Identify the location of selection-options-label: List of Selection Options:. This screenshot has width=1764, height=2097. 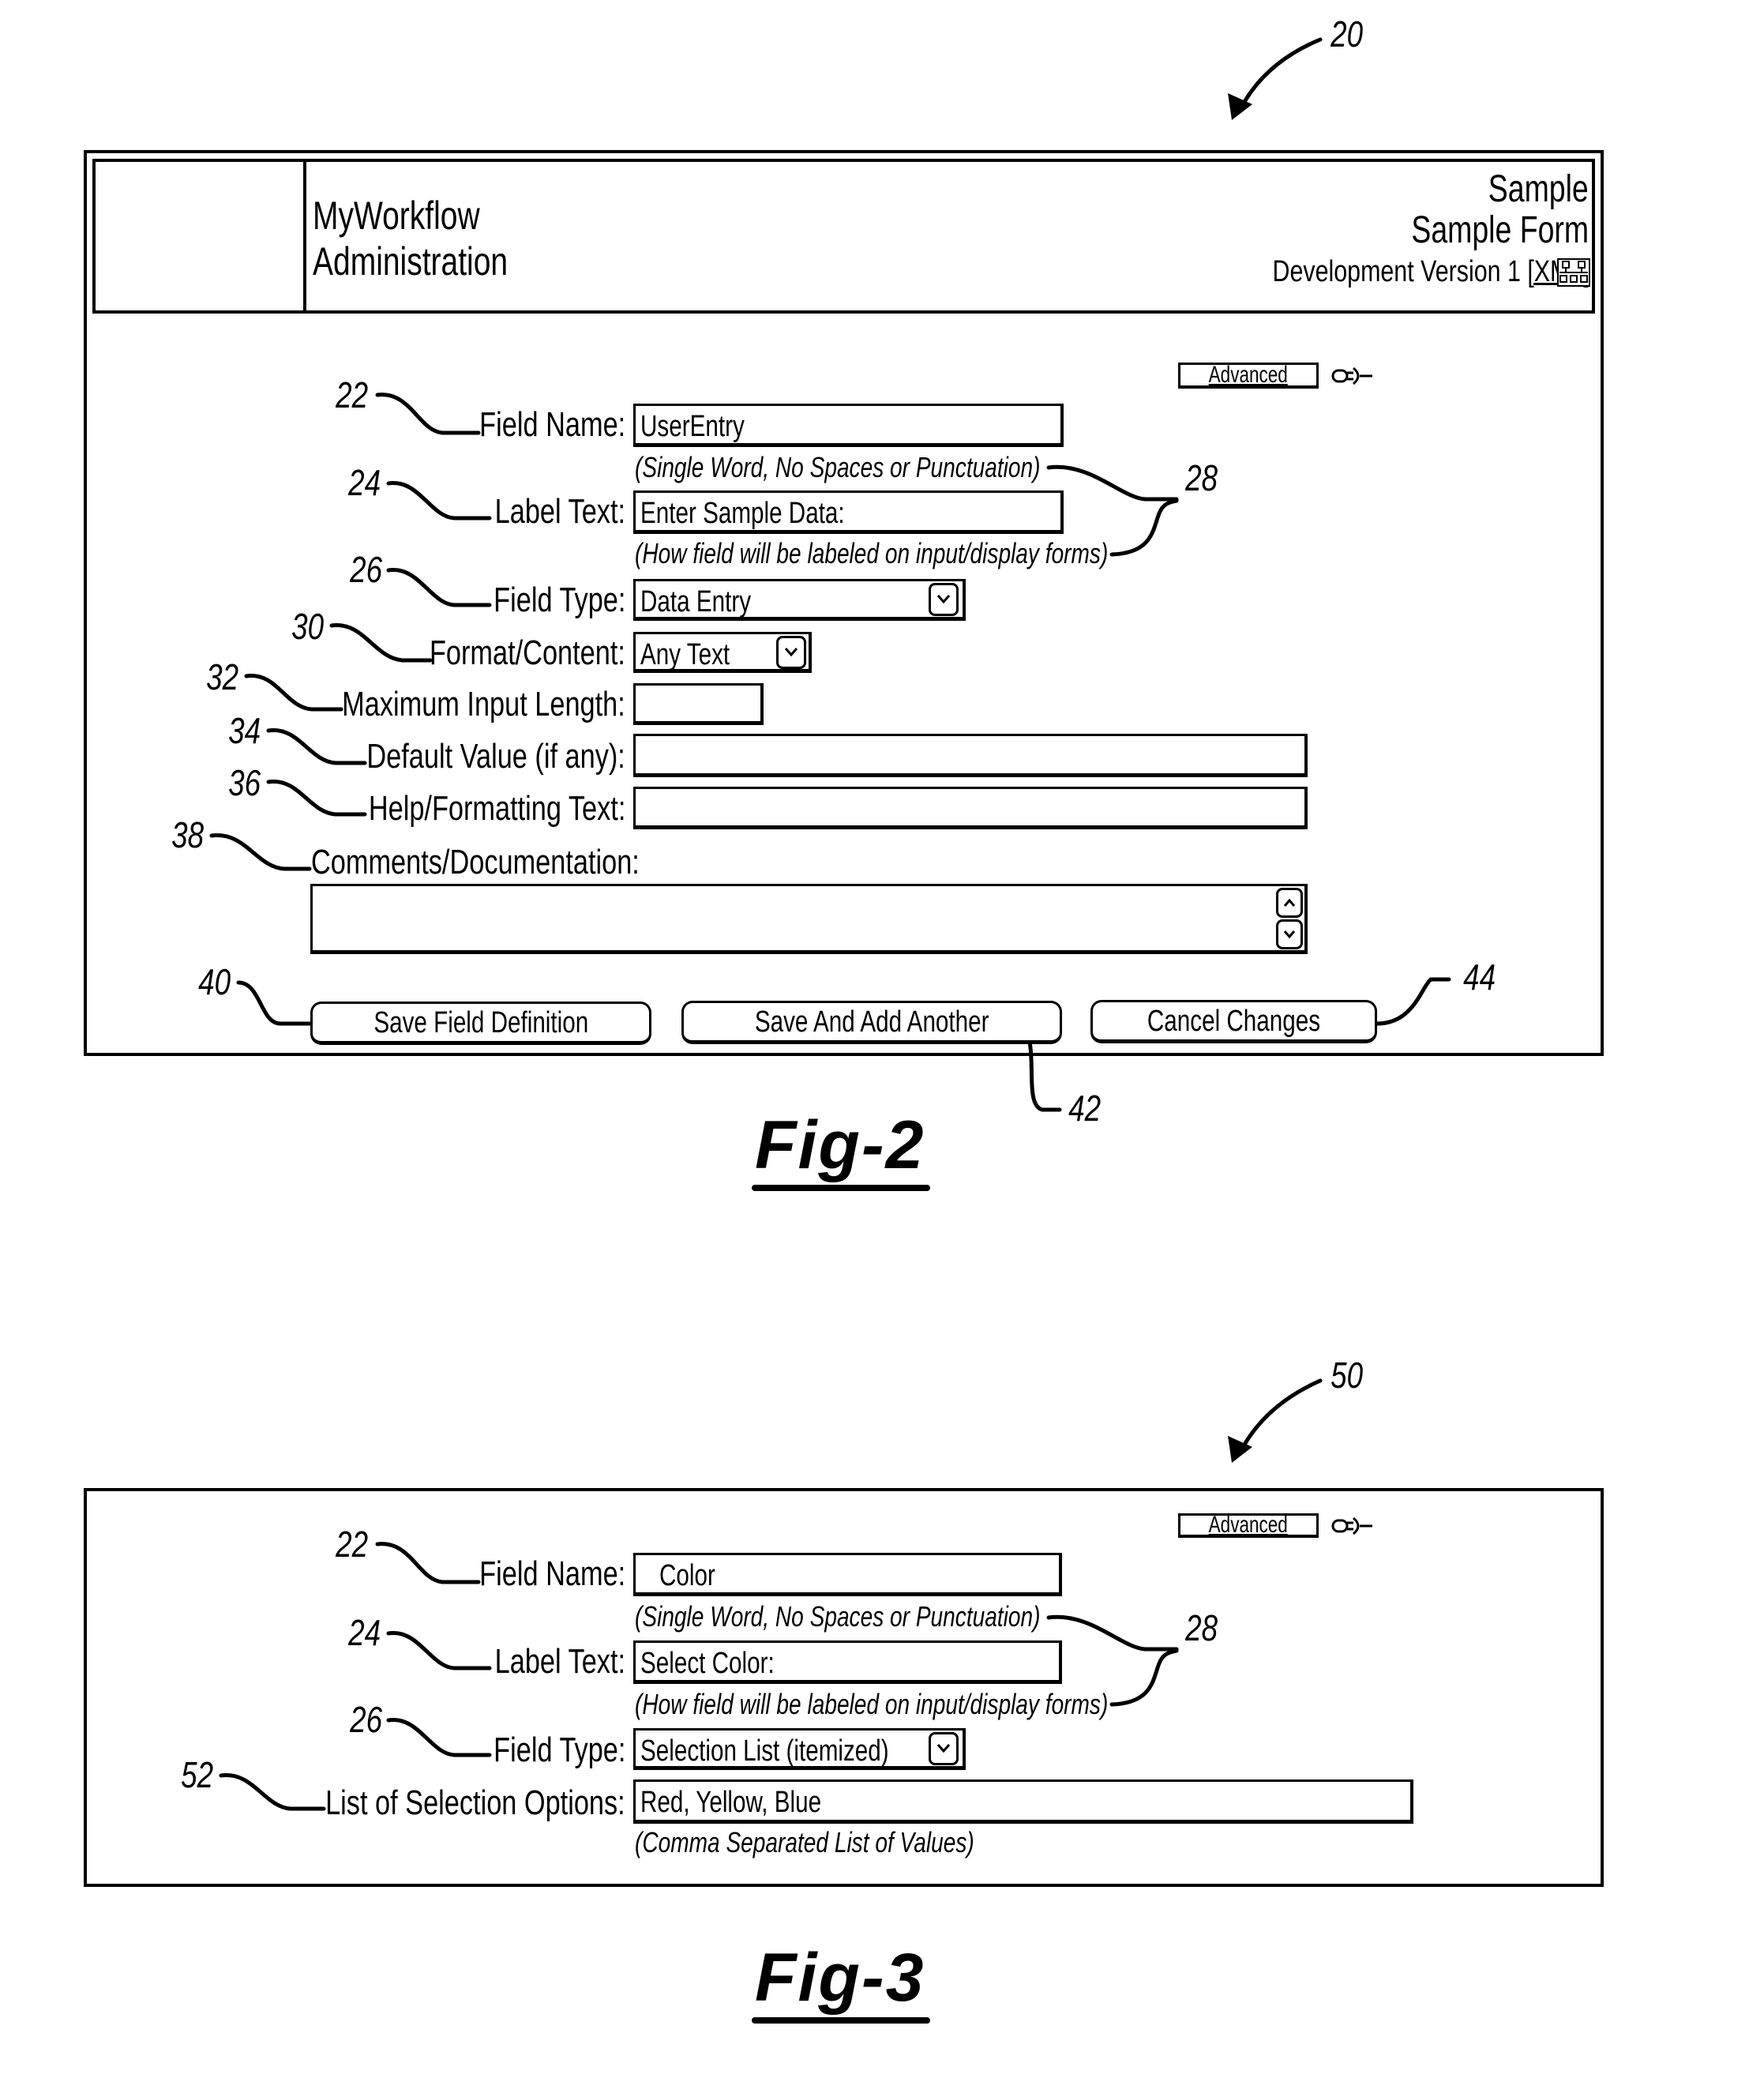
(475, 1802).